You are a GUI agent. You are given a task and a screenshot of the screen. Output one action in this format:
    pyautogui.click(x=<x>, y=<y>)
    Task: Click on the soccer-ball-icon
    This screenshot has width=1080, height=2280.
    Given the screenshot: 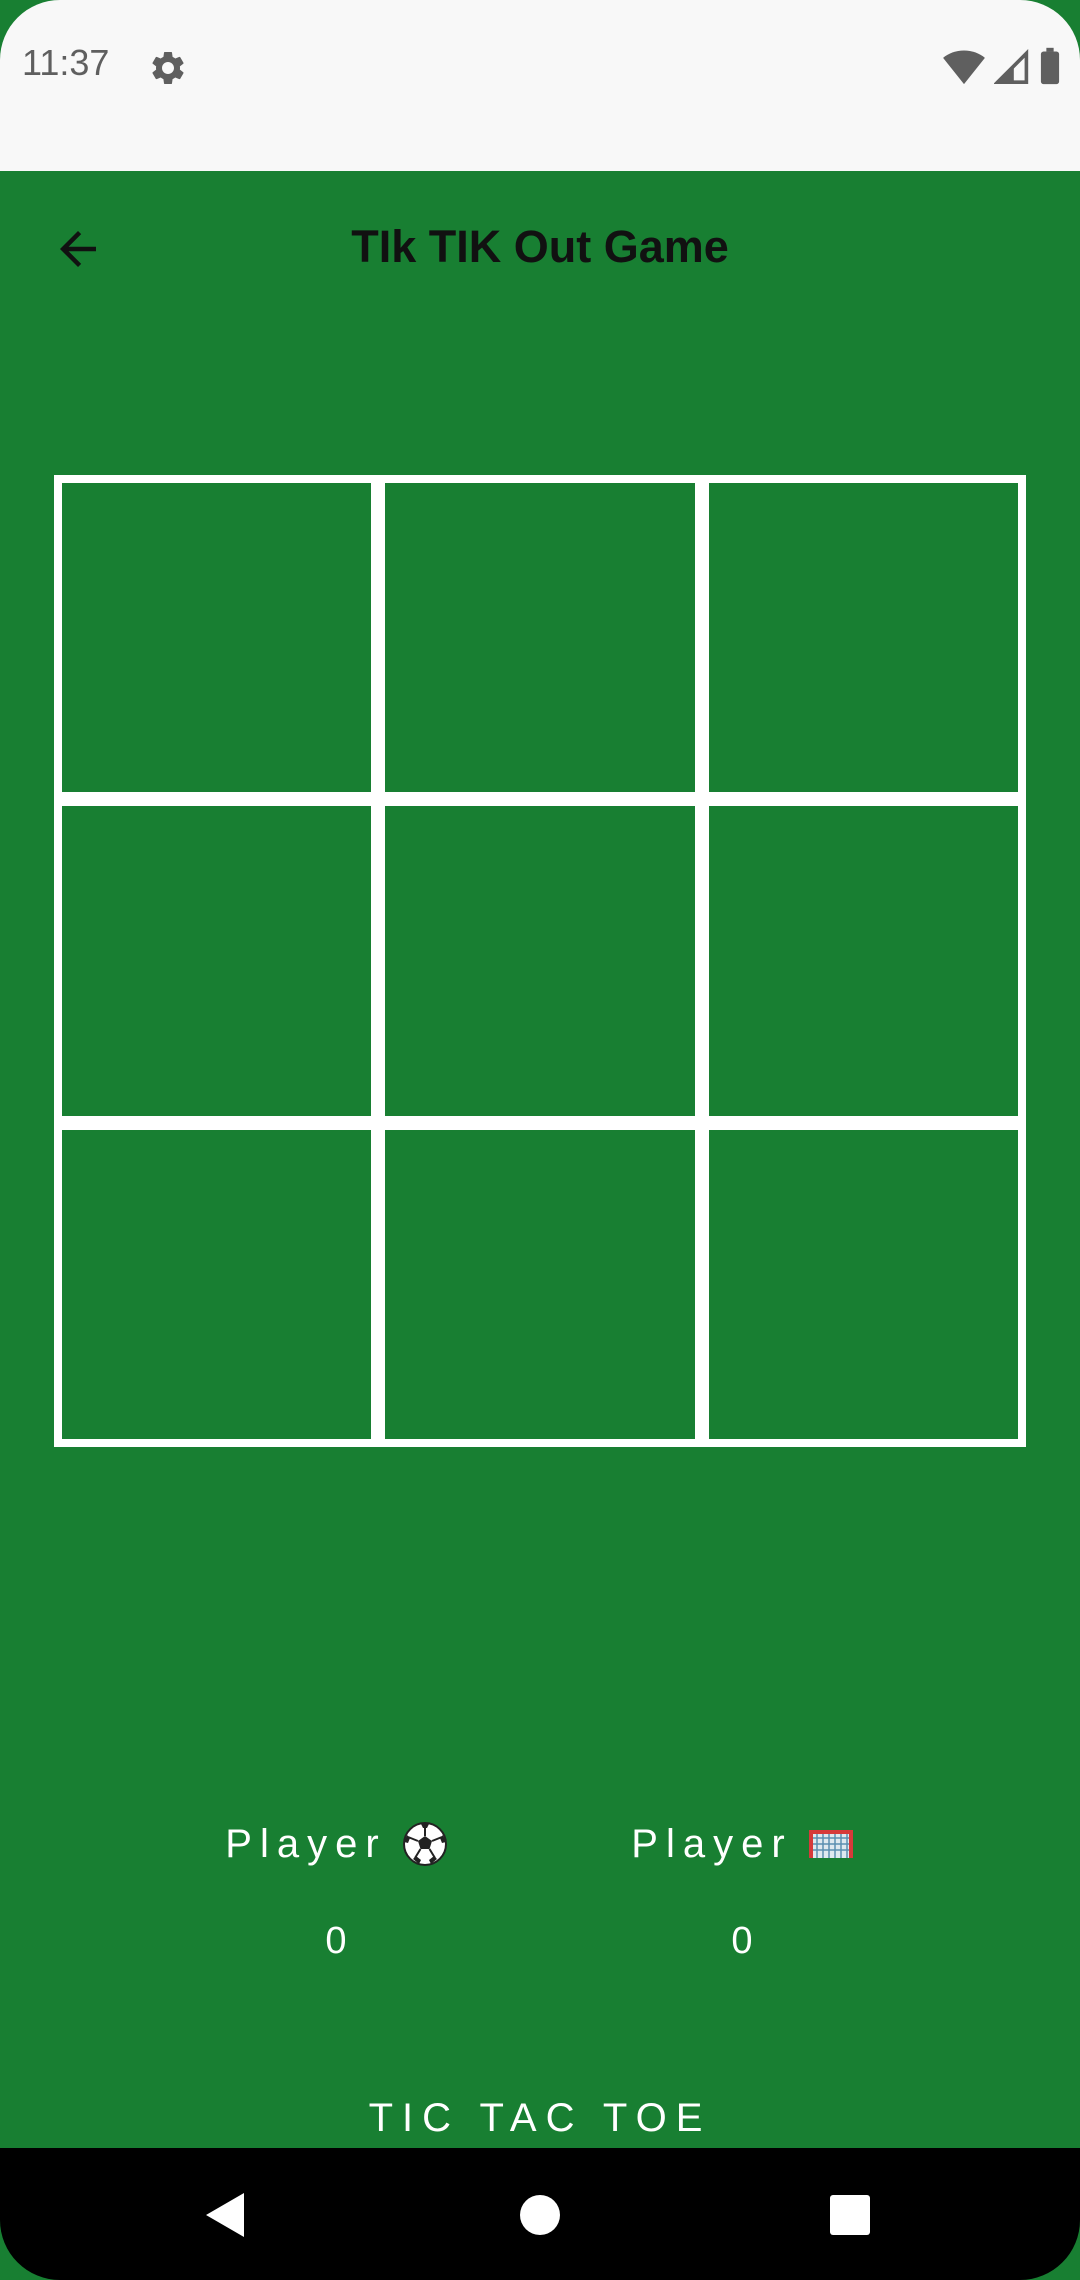 What is the action you would take?
    pyautogui.click(x=425, y=1844)
    